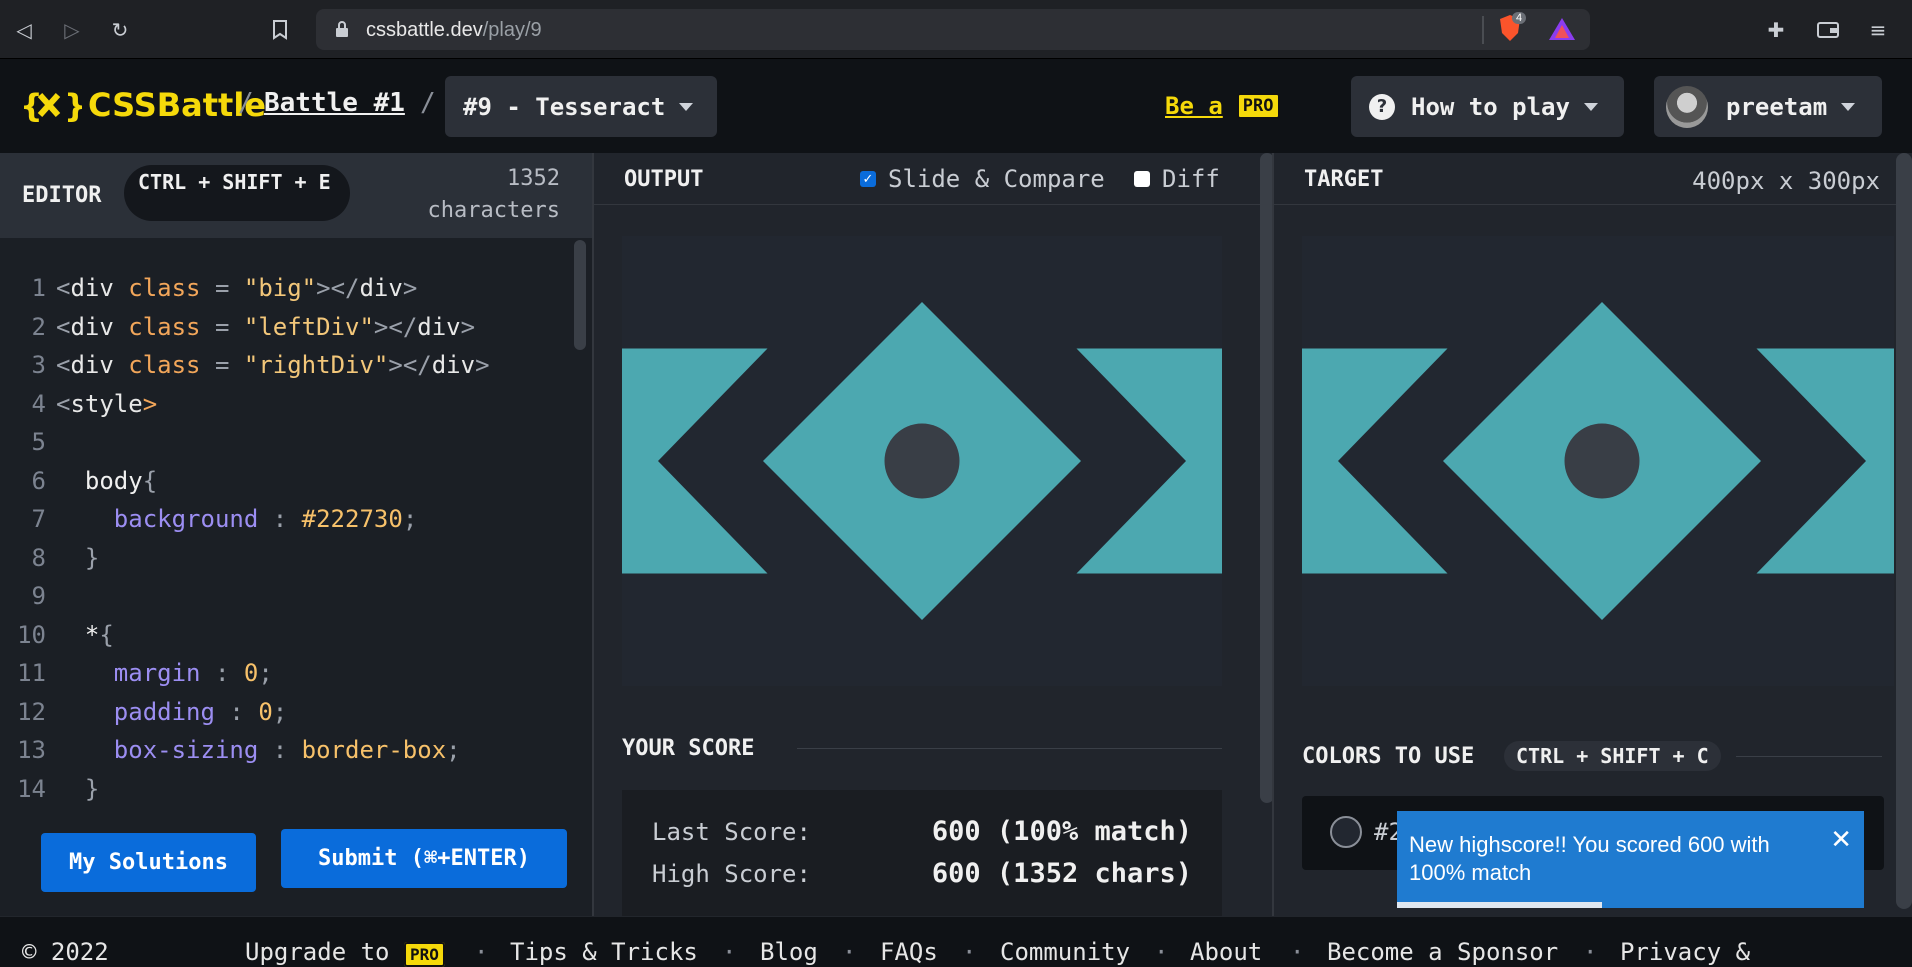  What do you see at coordinates (38, 365) in the screenshot?
I see `line-number: 3` at bounding box center [38, 365].